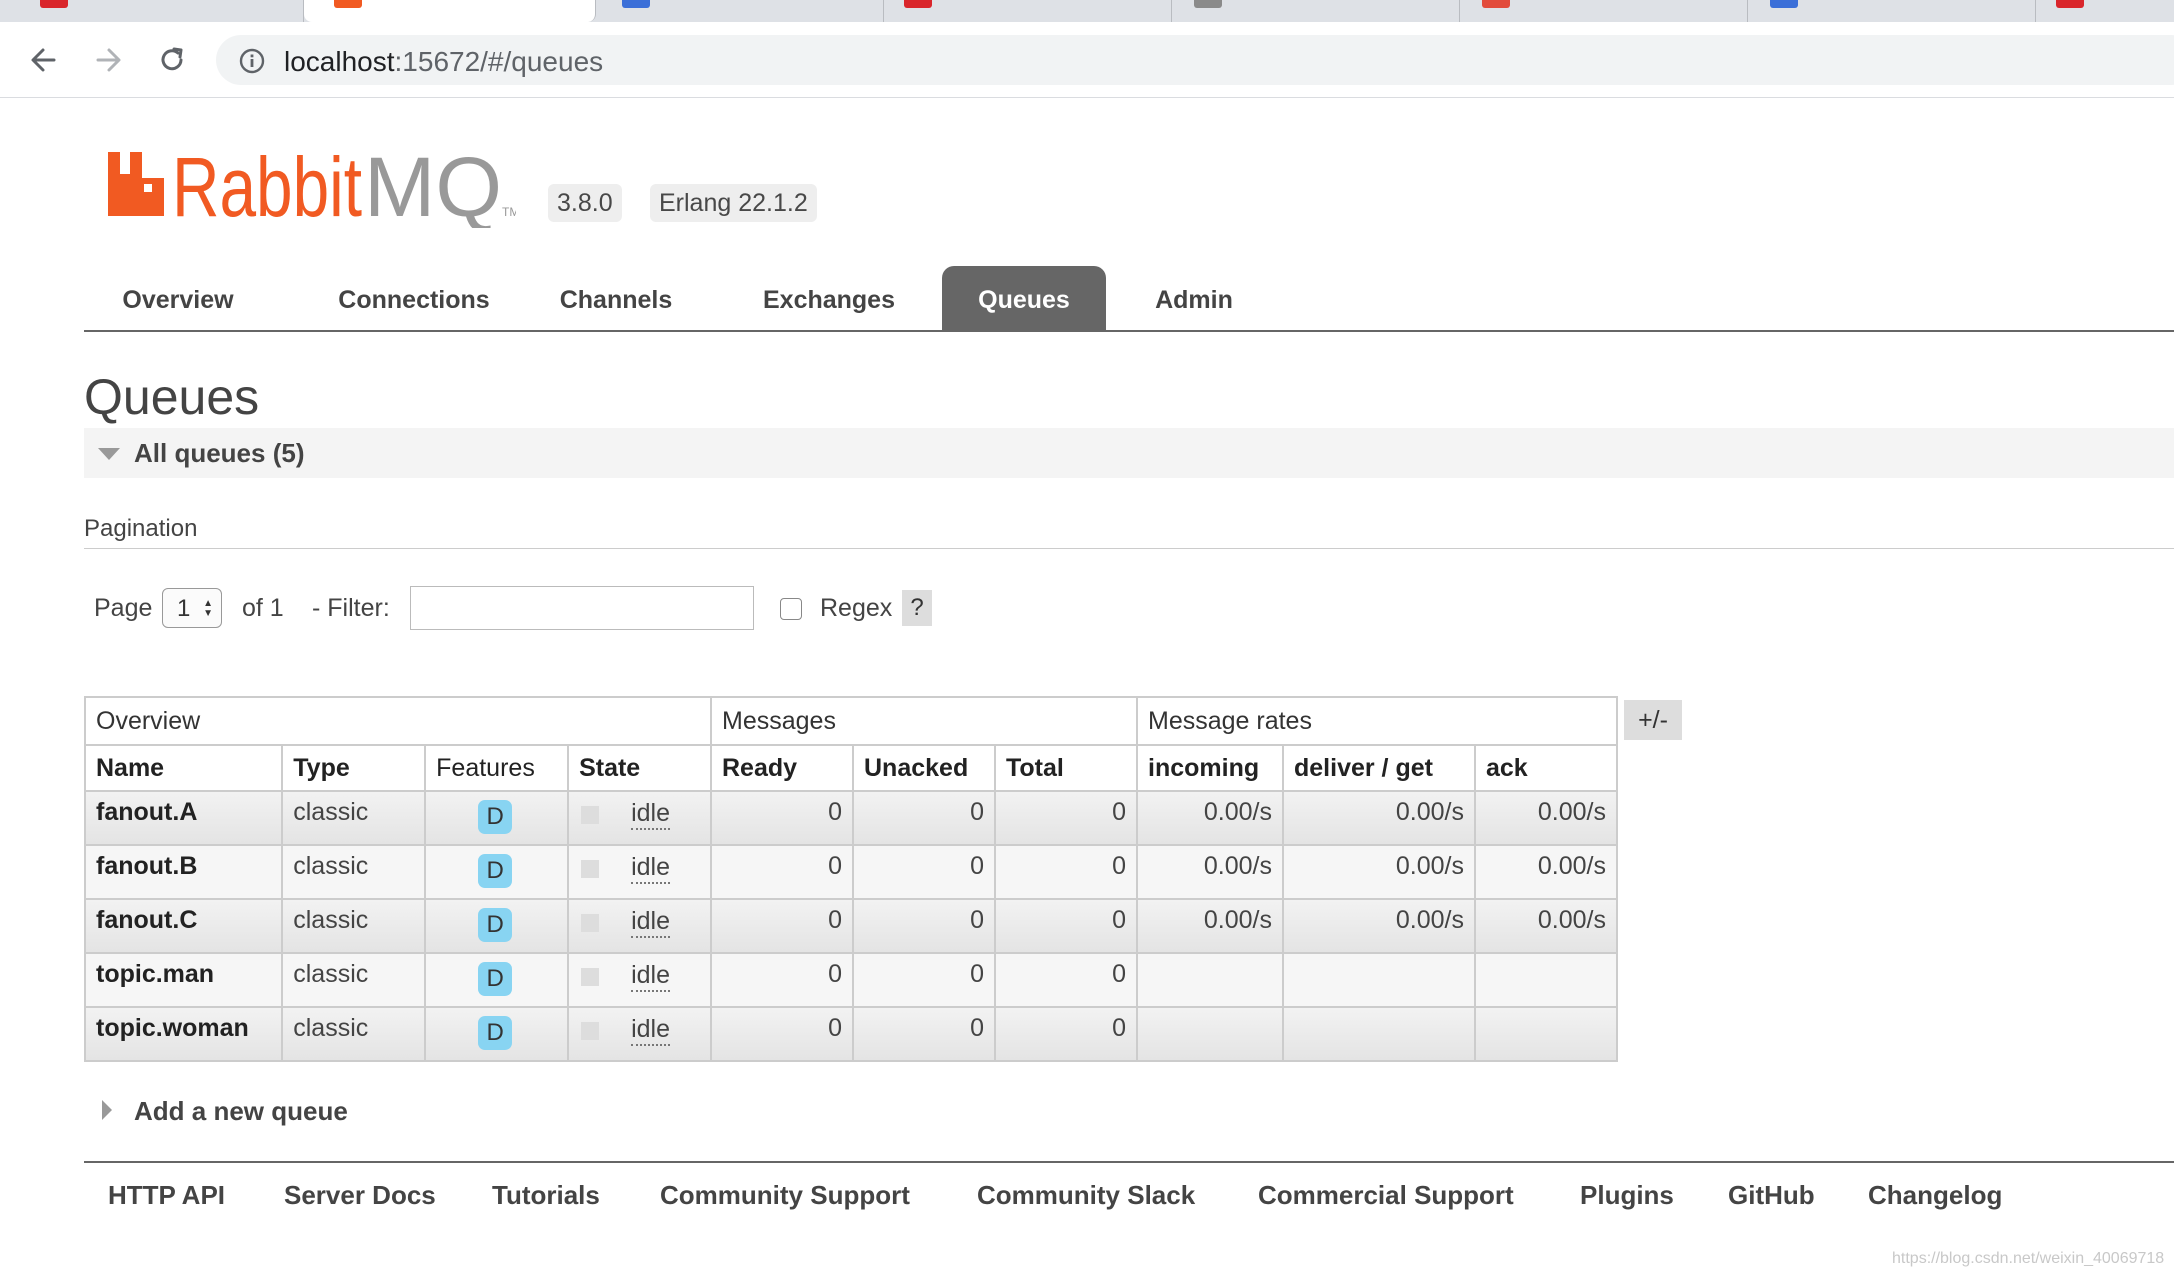 This screenshot has height=1278, width=2174. I want to click on rabbitmq-logo-icon: Rabbit MQ TM, so click(313, 187).